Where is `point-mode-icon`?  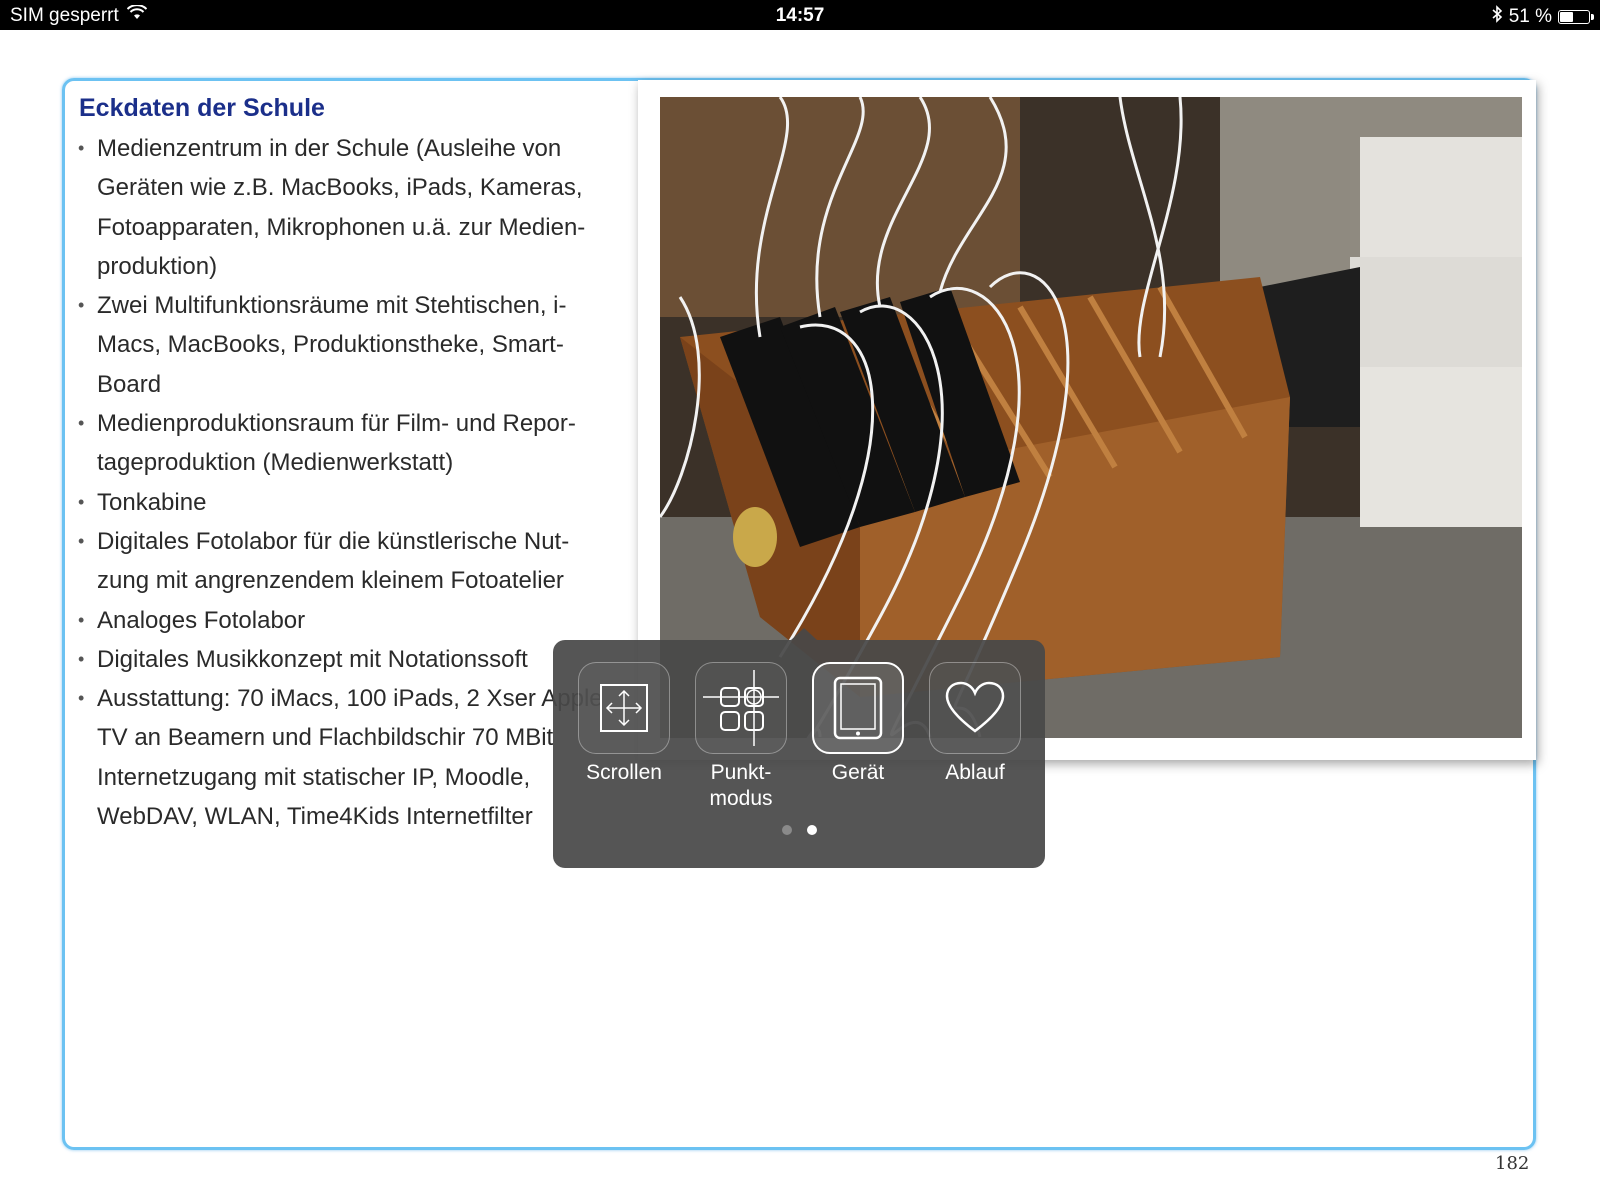
point-mode-icon is located at coordinates (741, 708).